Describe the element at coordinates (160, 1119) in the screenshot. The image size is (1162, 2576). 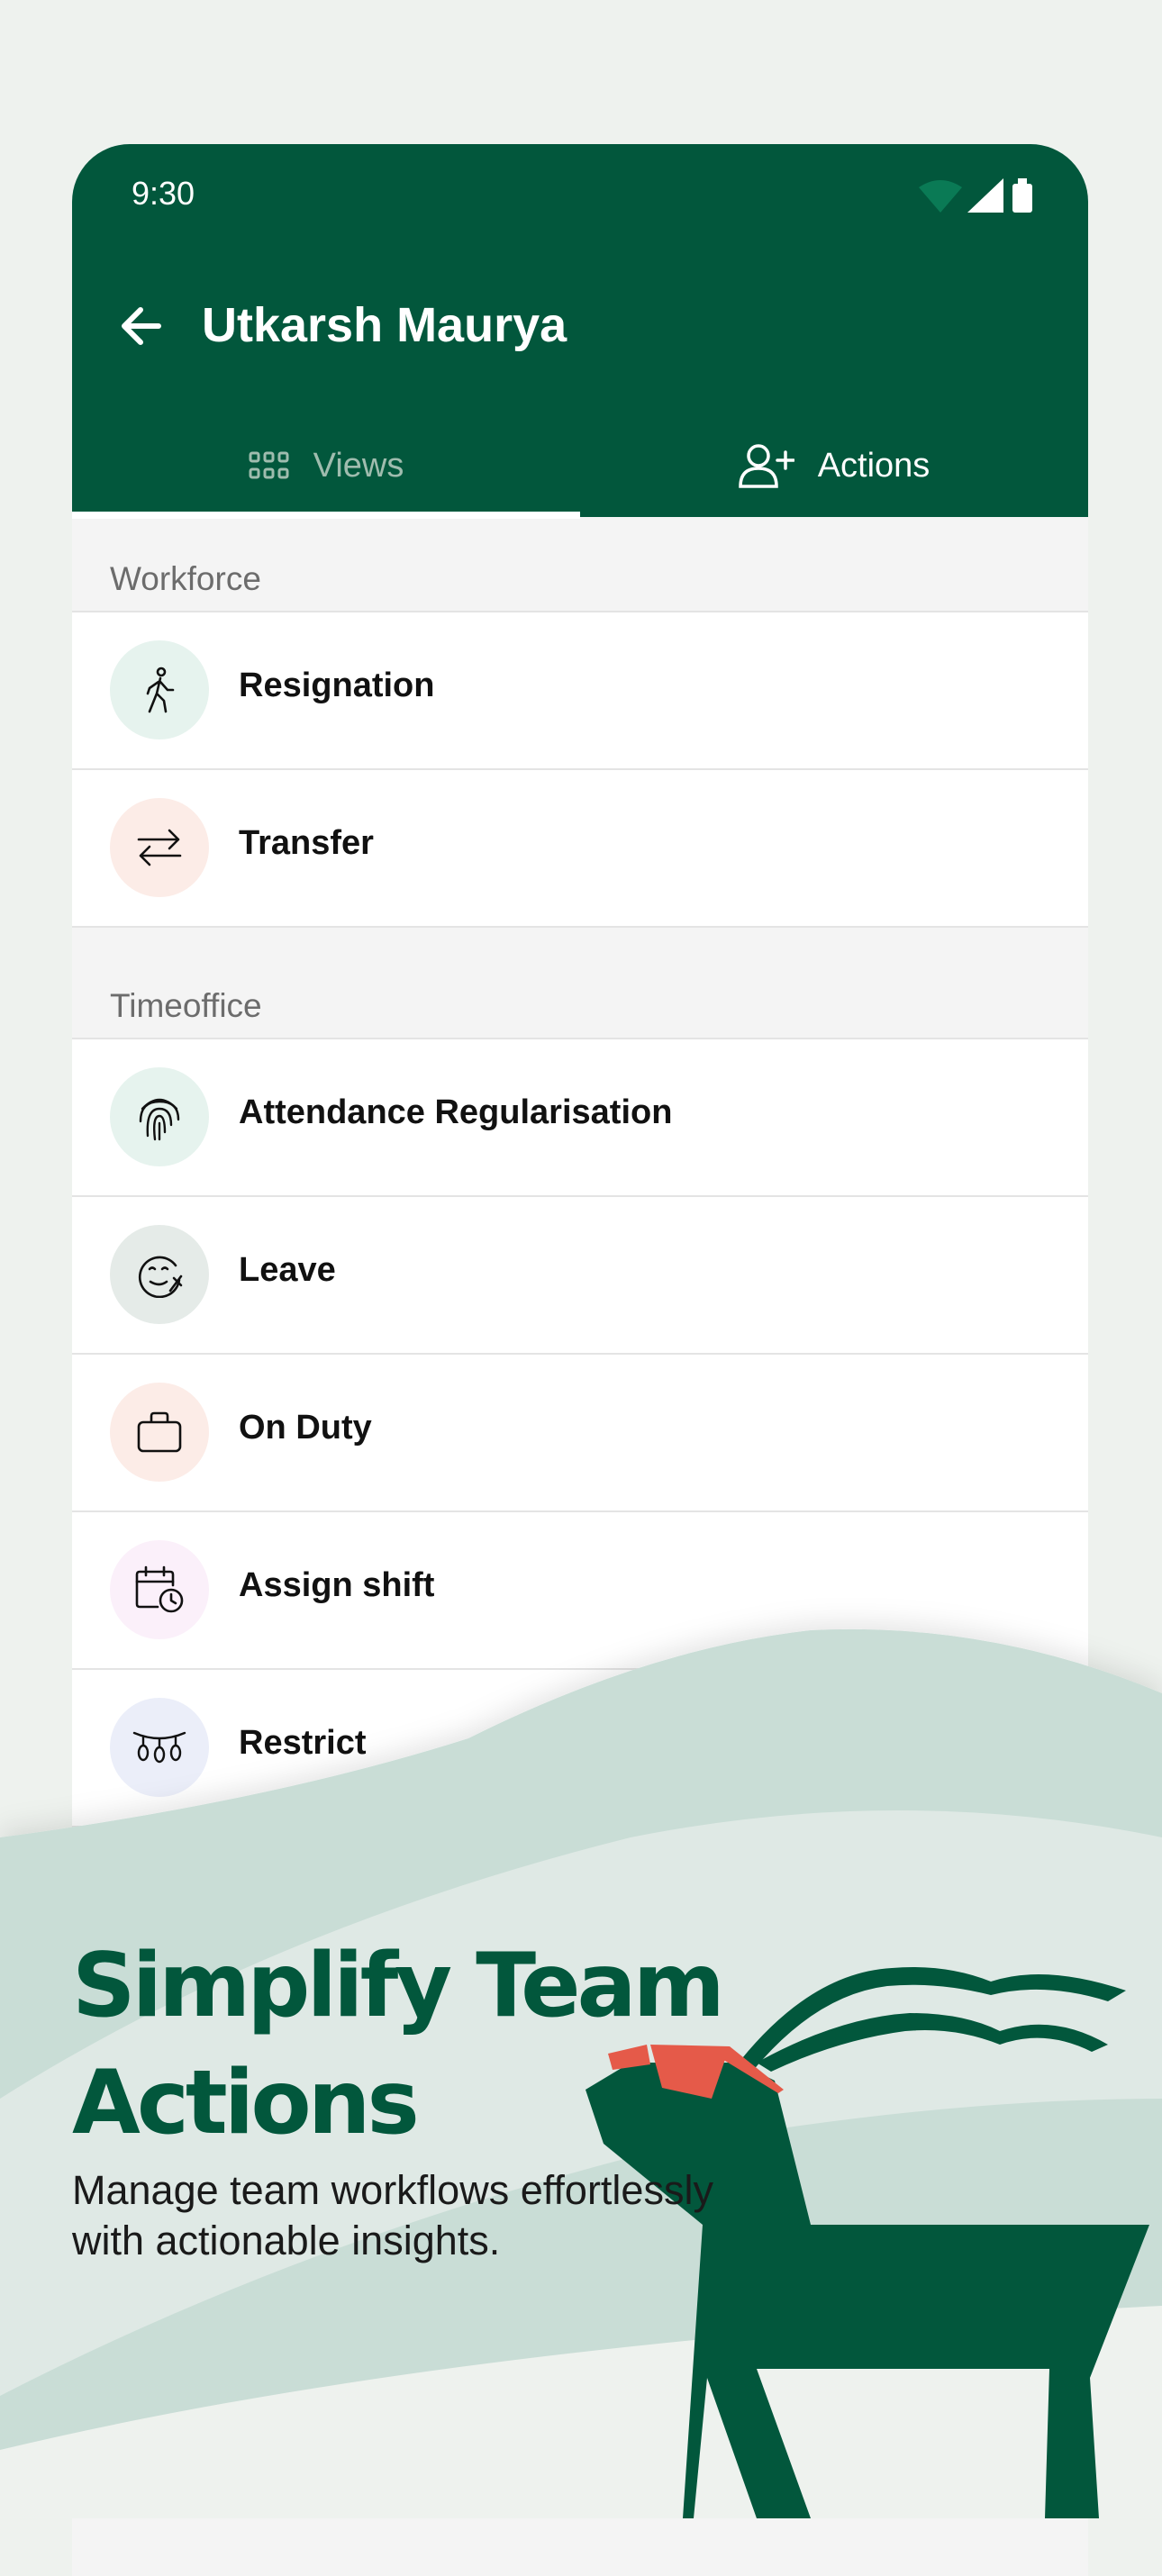
I see `fingerprint-icon` at that location.